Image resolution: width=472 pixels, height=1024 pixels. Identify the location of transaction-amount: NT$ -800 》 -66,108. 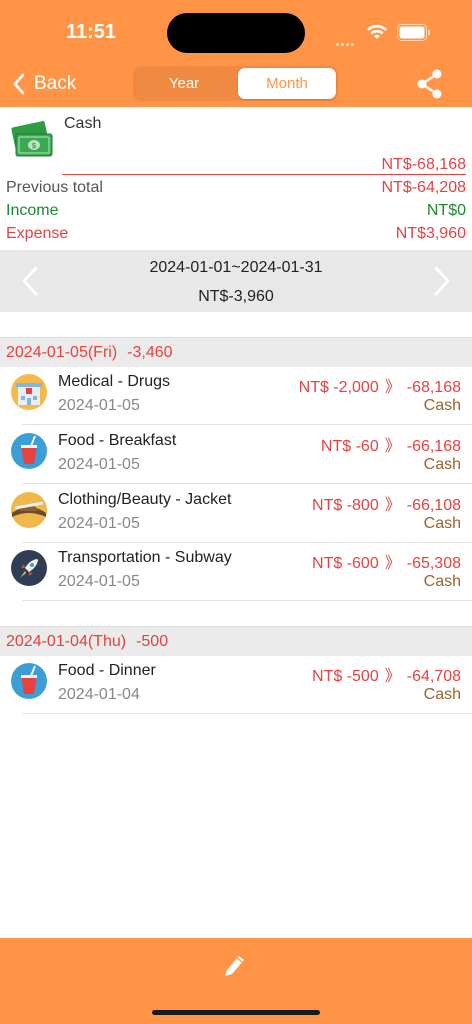
(386, 503).